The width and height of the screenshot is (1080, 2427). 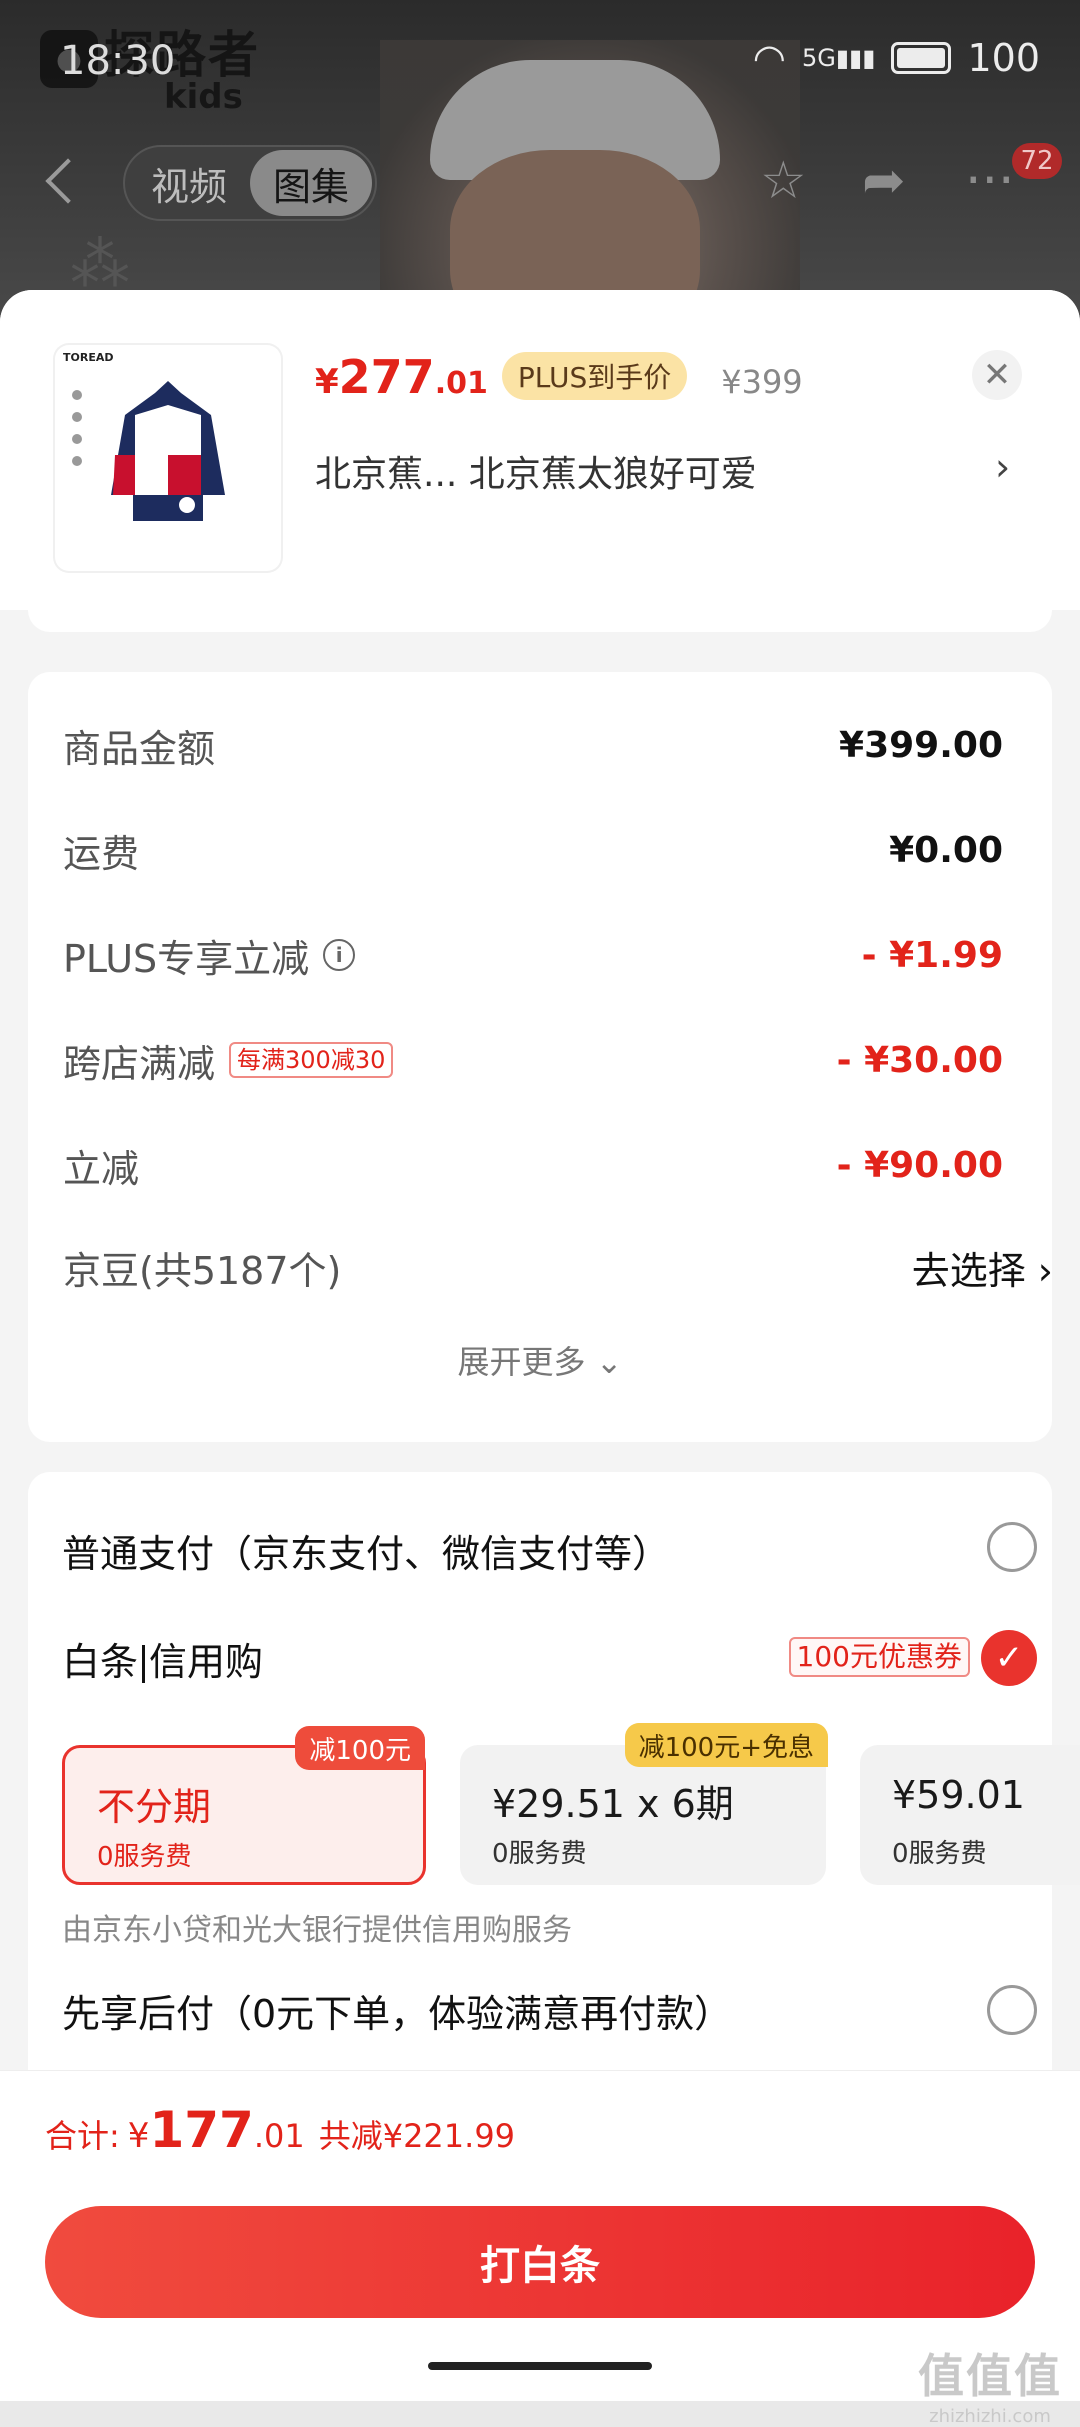 What do you see at coordinates (279, 2136) in the screenshot?
I see `total-decimal: .01` at bounding box center [279, 2136].